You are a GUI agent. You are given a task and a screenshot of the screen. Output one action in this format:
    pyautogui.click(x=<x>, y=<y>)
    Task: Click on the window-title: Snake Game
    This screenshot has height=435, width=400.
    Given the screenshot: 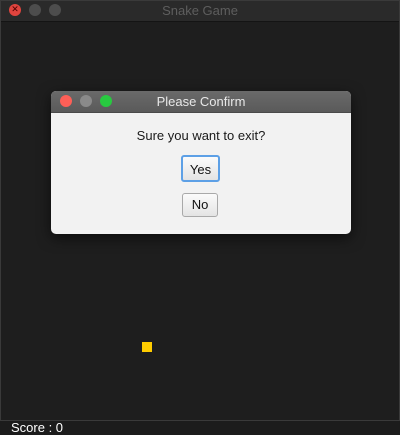 What is the action you would take?
    pyautogui.click(x=200, y=10)
    